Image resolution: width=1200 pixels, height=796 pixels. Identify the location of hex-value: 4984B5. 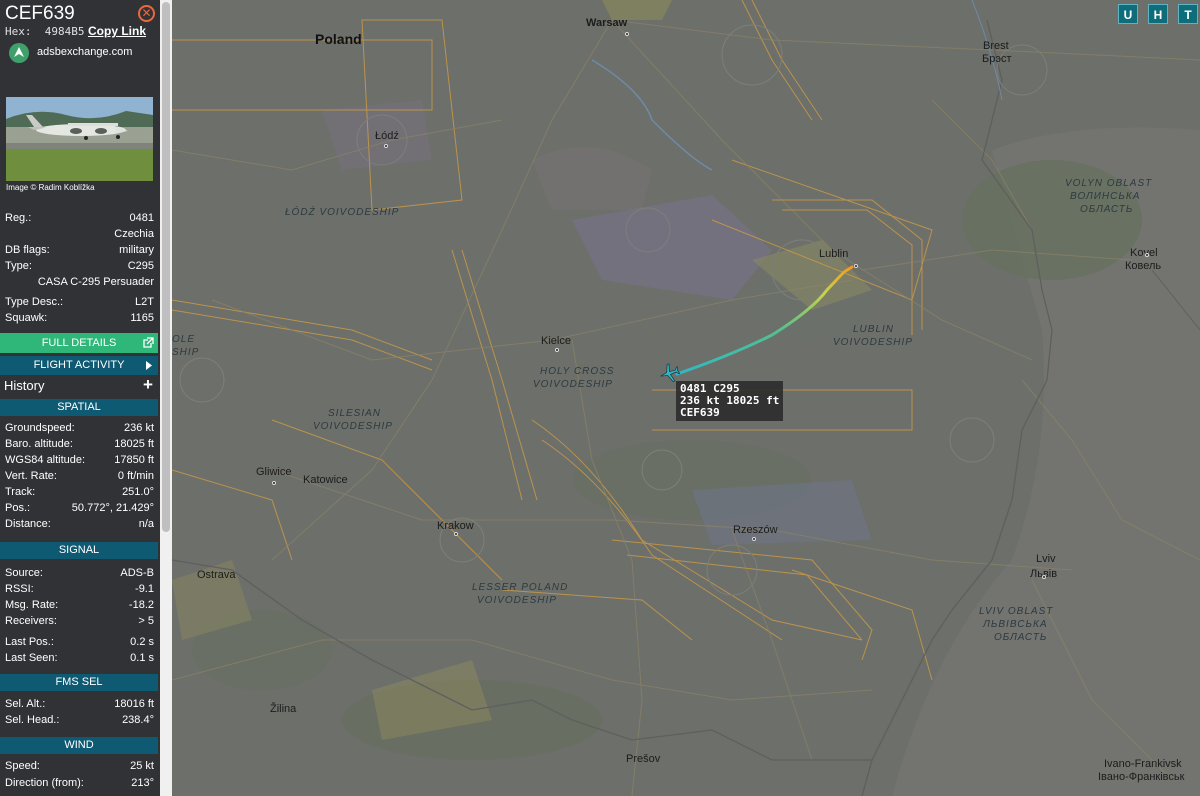
(64, 31).